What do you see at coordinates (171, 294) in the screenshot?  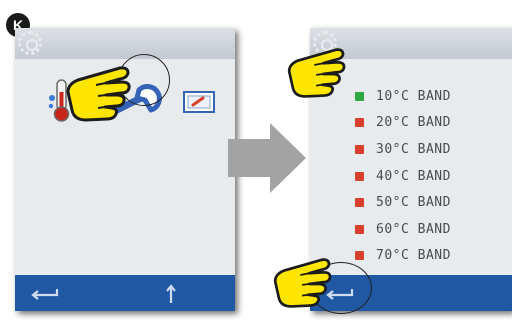 I see `up-arrow-icon` at bounding box center [171, 294].